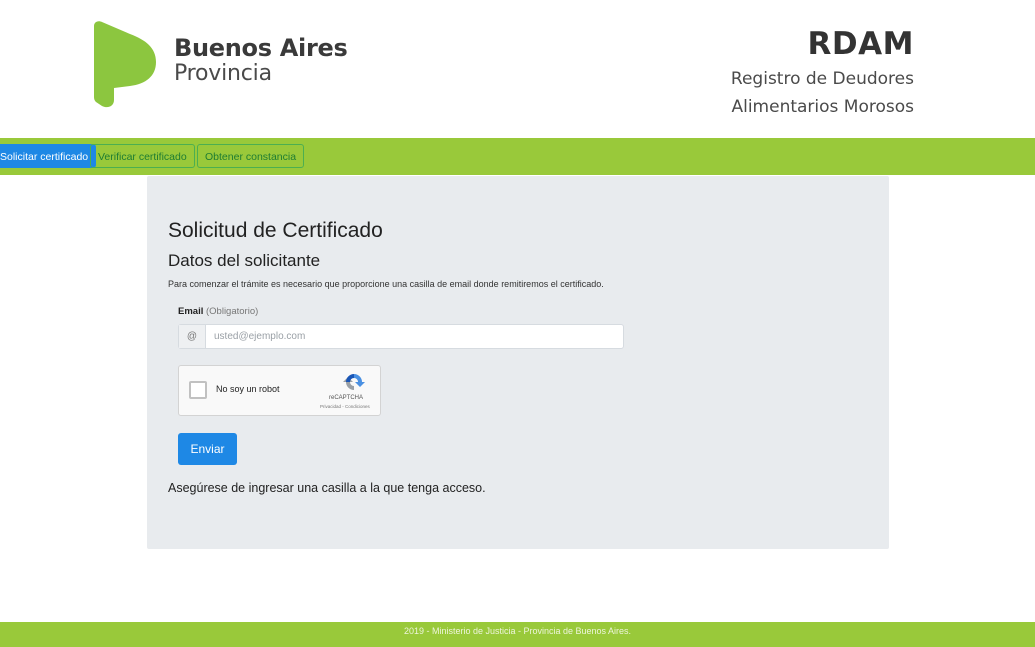  I want to click on recaptcha-label: No soy un robot, so click(248, 389).